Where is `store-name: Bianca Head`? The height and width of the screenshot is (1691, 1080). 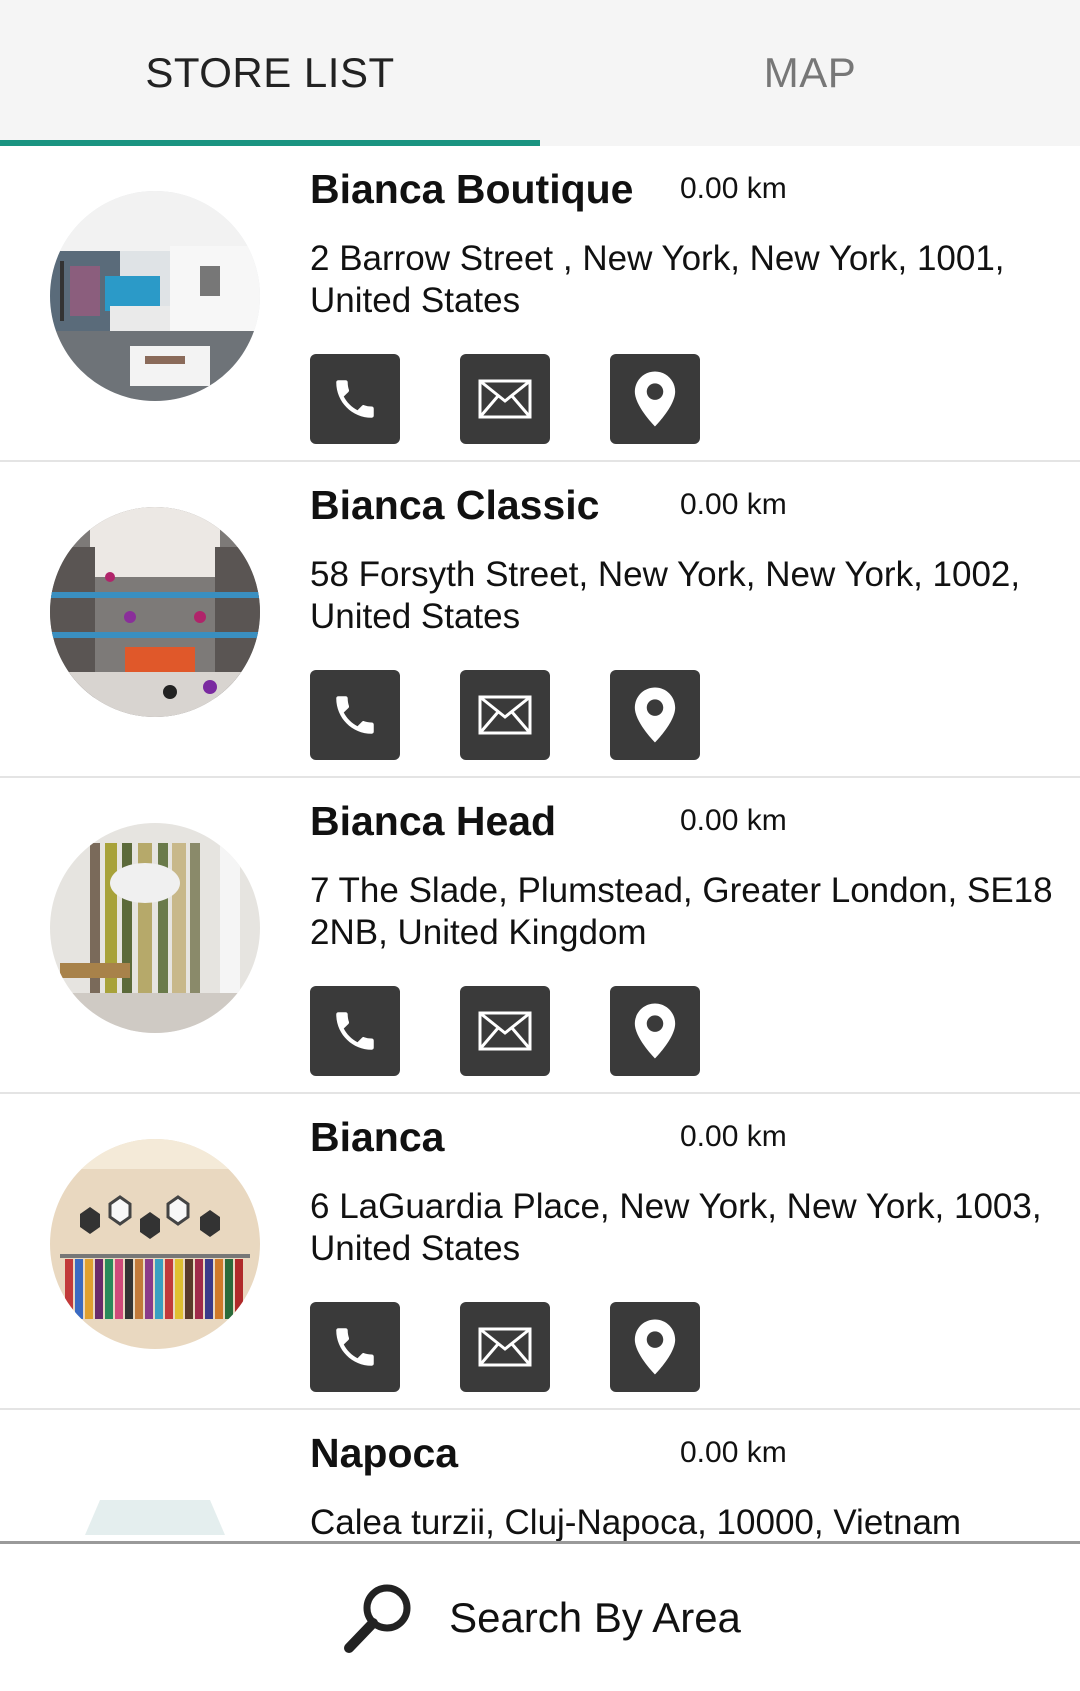
store-name: Bianca Head is located at coordinates (433, 821).